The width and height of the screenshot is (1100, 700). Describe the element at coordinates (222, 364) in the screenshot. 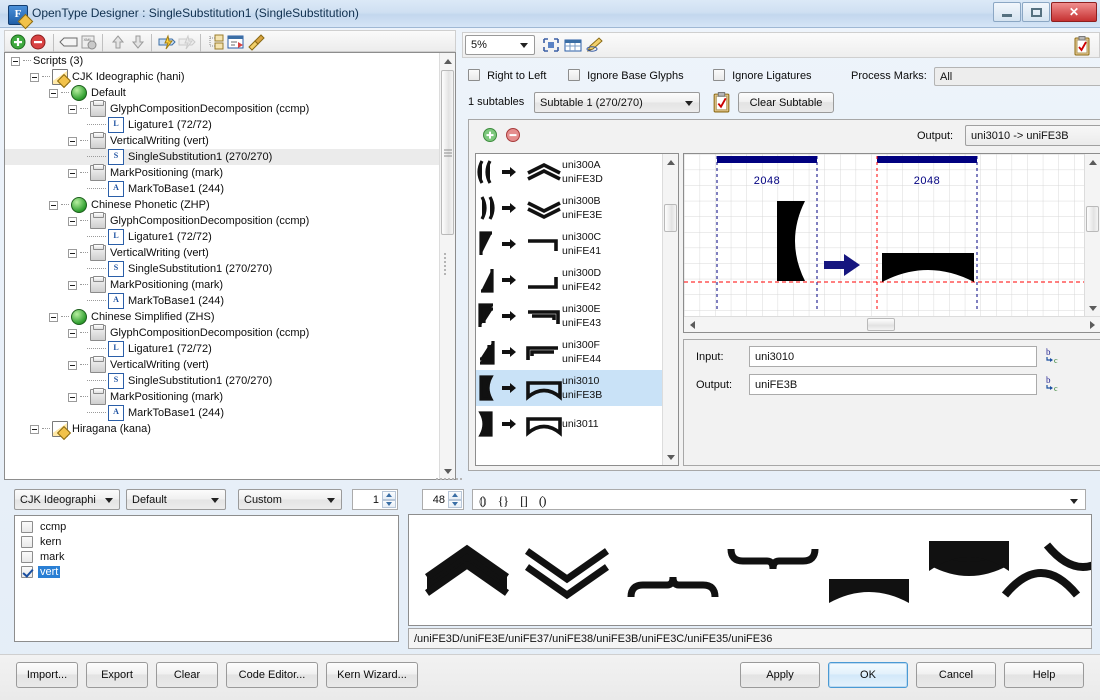

I see `tree-node: VerticalWriting (vert)` at that location.